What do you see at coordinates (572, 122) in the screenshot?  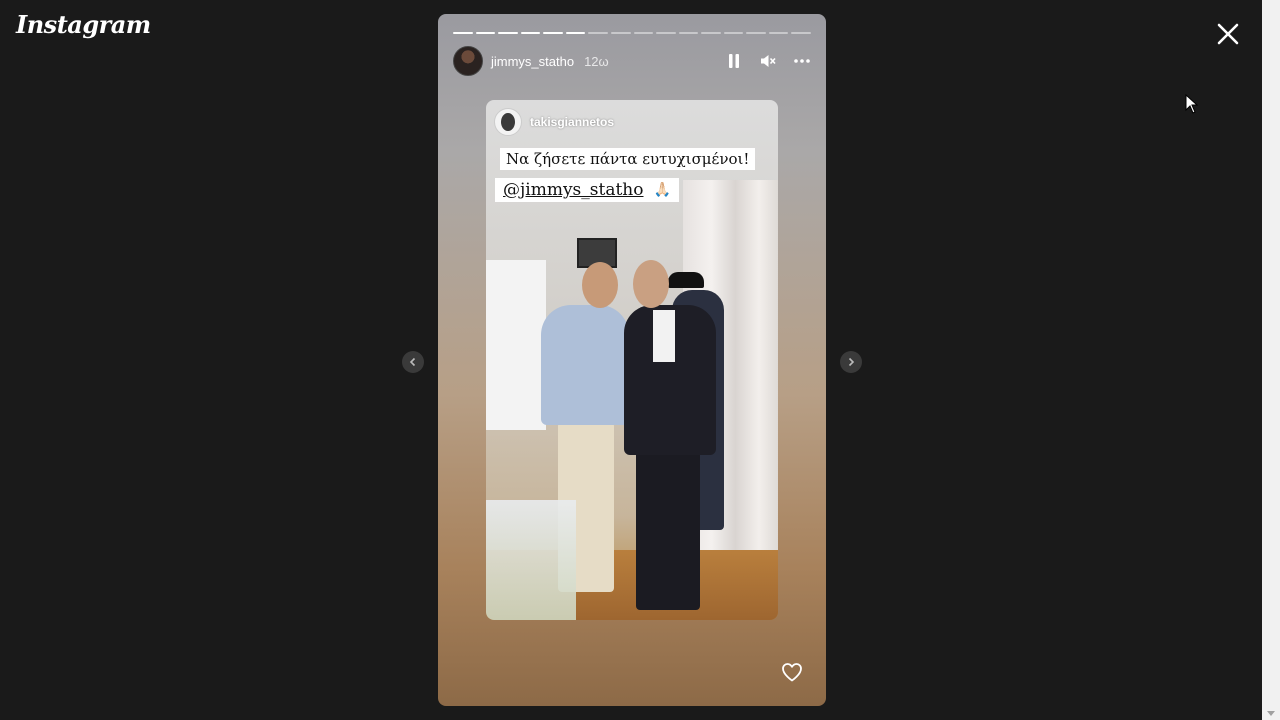 I see `tagged-username: takisgiannetos` at bounding box center [572, 122].